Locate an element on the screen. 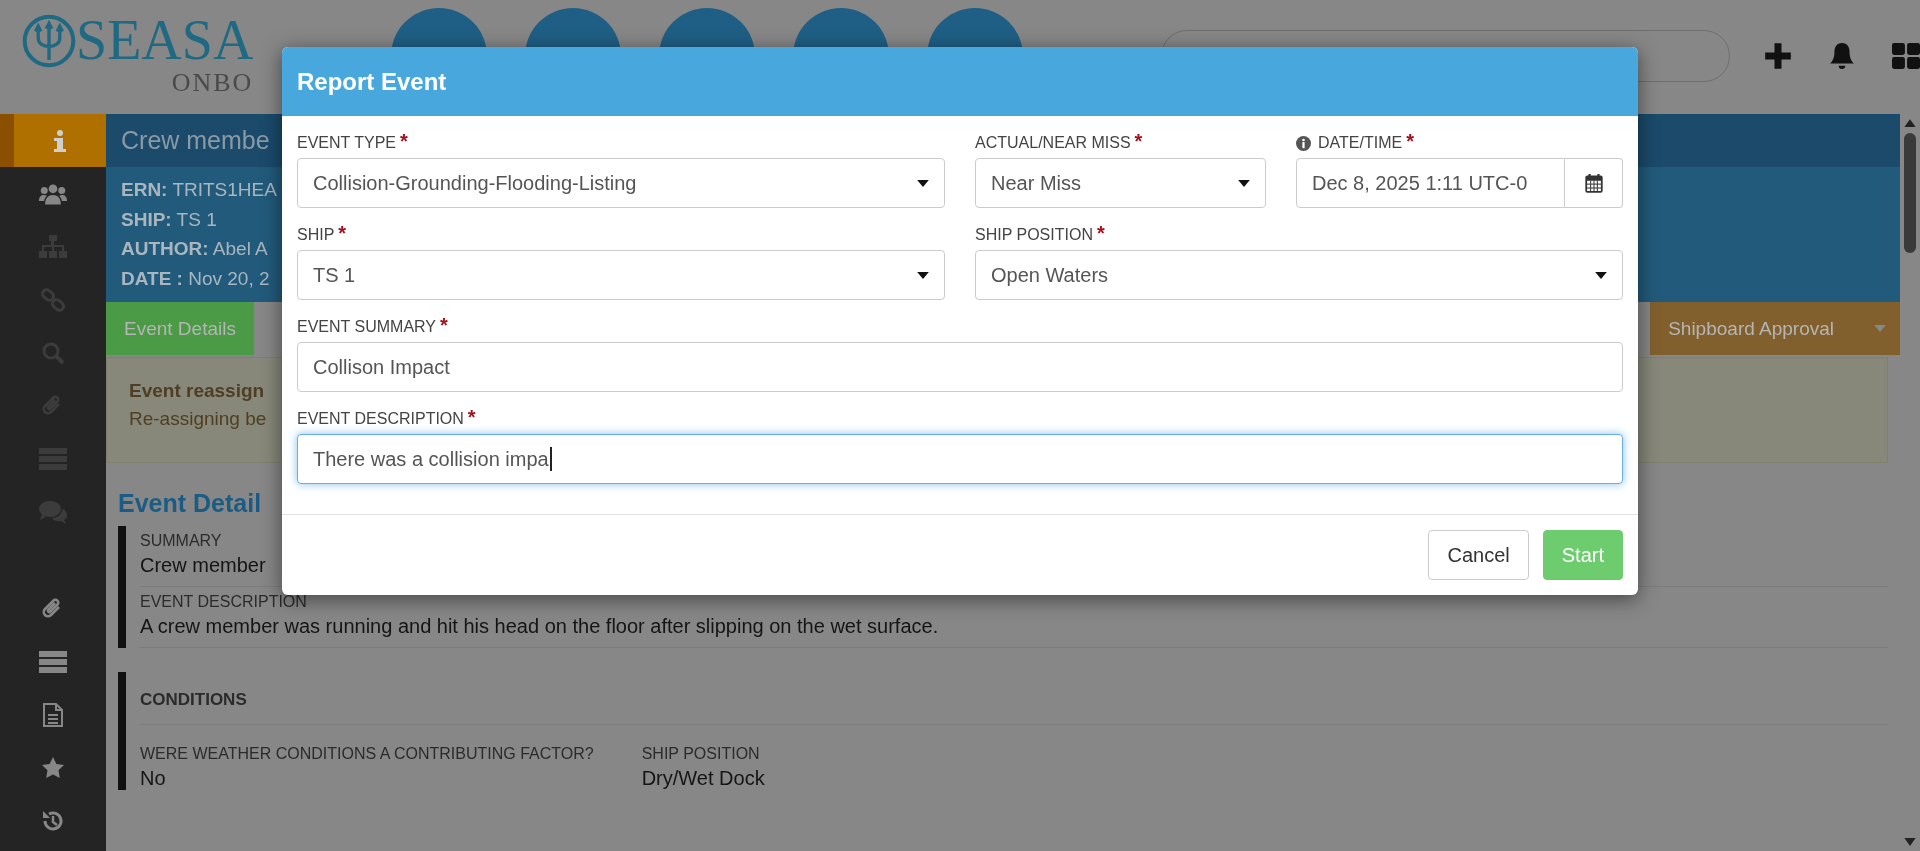 This screenshot has width=1920, height=851. calendar-icon is located at coordinates (1593, 183).